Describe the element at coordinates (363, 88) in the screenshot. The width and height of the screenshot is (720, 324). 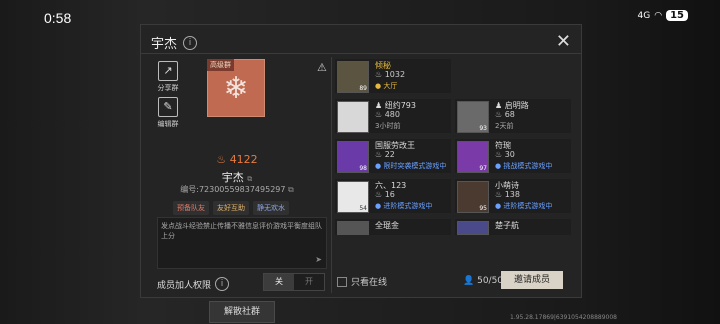
I see `member-level: 89` at that location.